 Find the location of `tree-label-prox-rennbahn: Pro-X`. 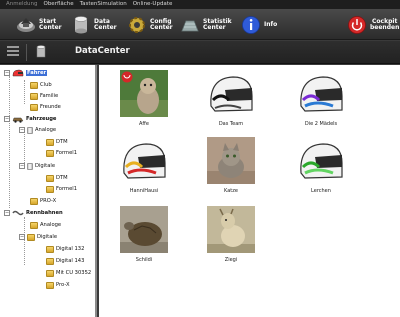

tree-label-prox-rennbahn: Pro-X is located at coordinates (63, 285).